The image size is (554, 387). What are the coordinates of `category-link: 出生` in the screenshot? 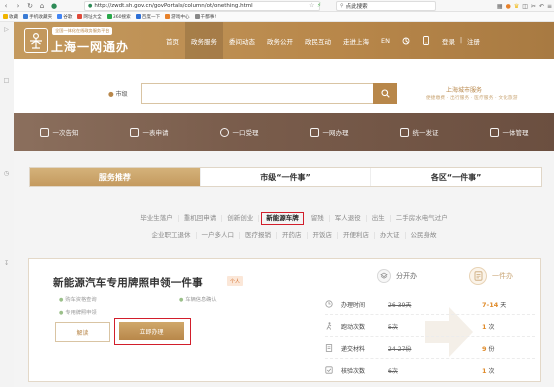 It's located at (379, 218).